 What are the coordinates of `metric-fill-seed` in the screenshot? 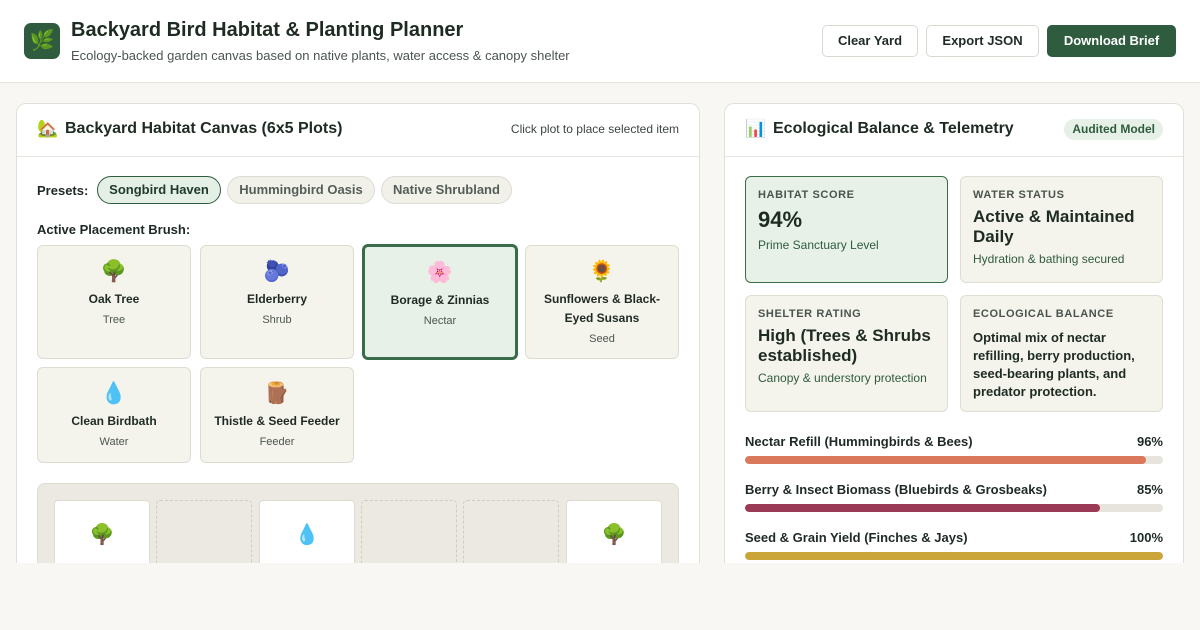 It's located at (954, 556).